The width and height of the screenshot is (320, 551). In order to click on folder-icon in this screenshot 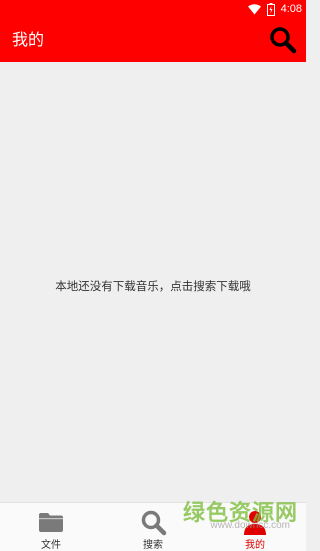, I will do `click(51, 522)`.